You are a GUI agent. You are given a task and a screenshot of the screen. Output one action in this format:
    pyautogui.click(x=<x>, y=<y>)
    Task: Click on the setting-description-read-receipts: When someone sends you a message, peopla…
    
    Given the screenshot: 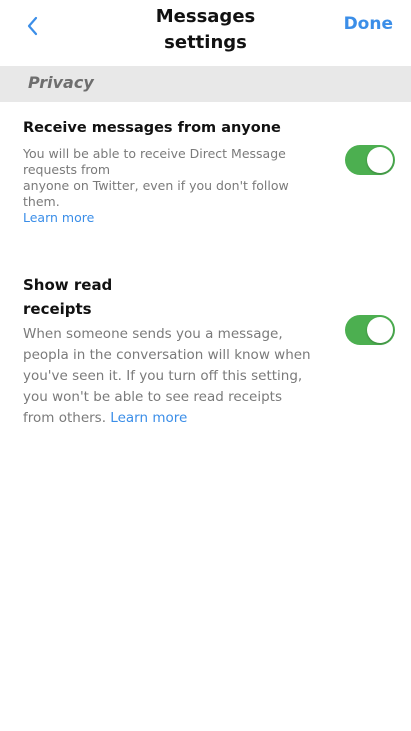 What is the action you would take?
    pyautogui.click(x=167, y=376)
    